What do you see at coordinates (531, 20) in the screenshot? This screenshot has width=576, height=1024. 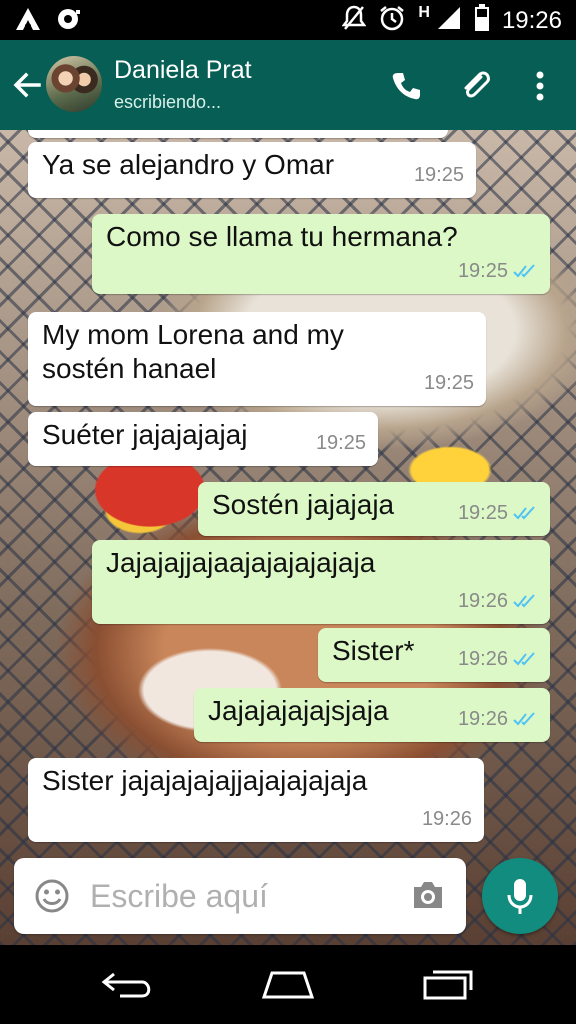 I see `clock: 19:26` at bounding box center [531, 20].